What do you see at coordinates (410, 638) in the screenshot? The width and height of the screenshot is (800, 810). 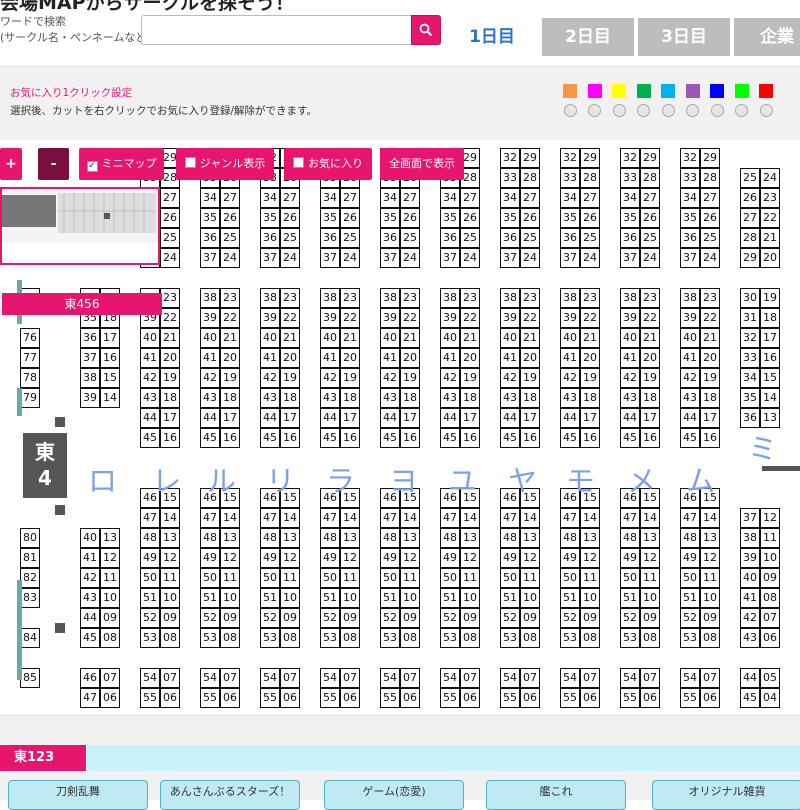 I see `booth-cell: 08` at bounding box center [410, 638].